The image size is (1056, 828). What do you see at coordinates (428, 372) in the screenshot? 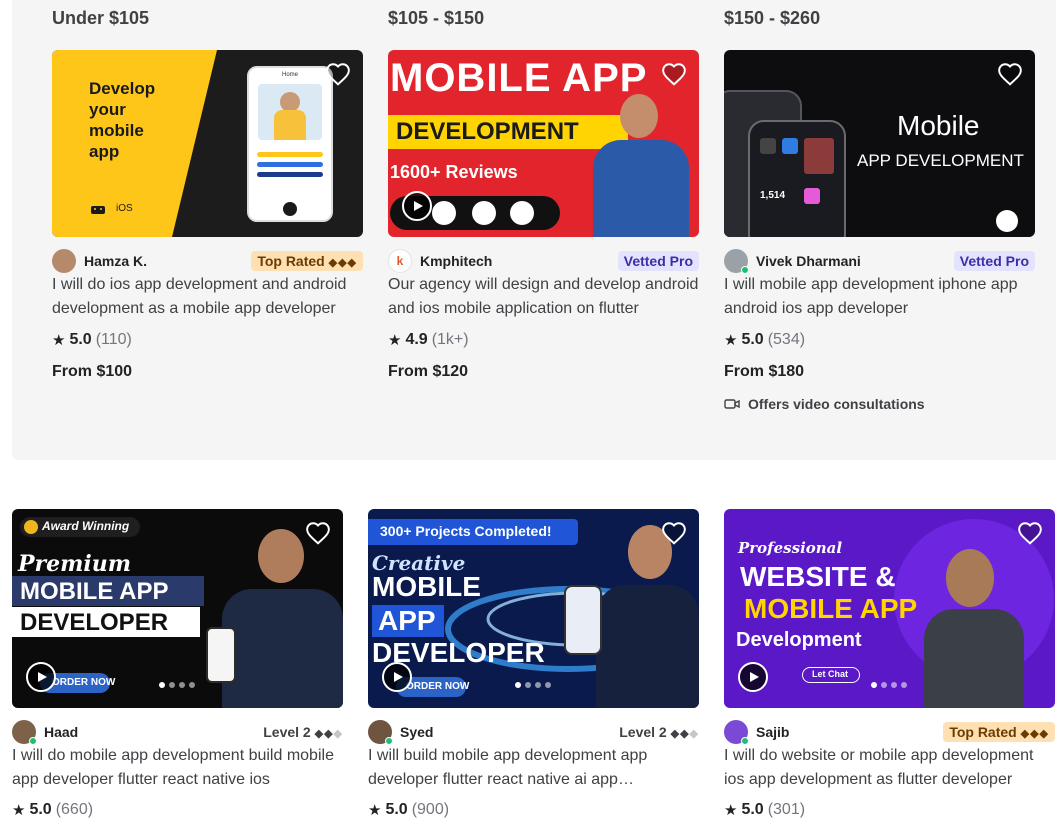
I see `gig-price: From $120` at bounding box center [428, 372].